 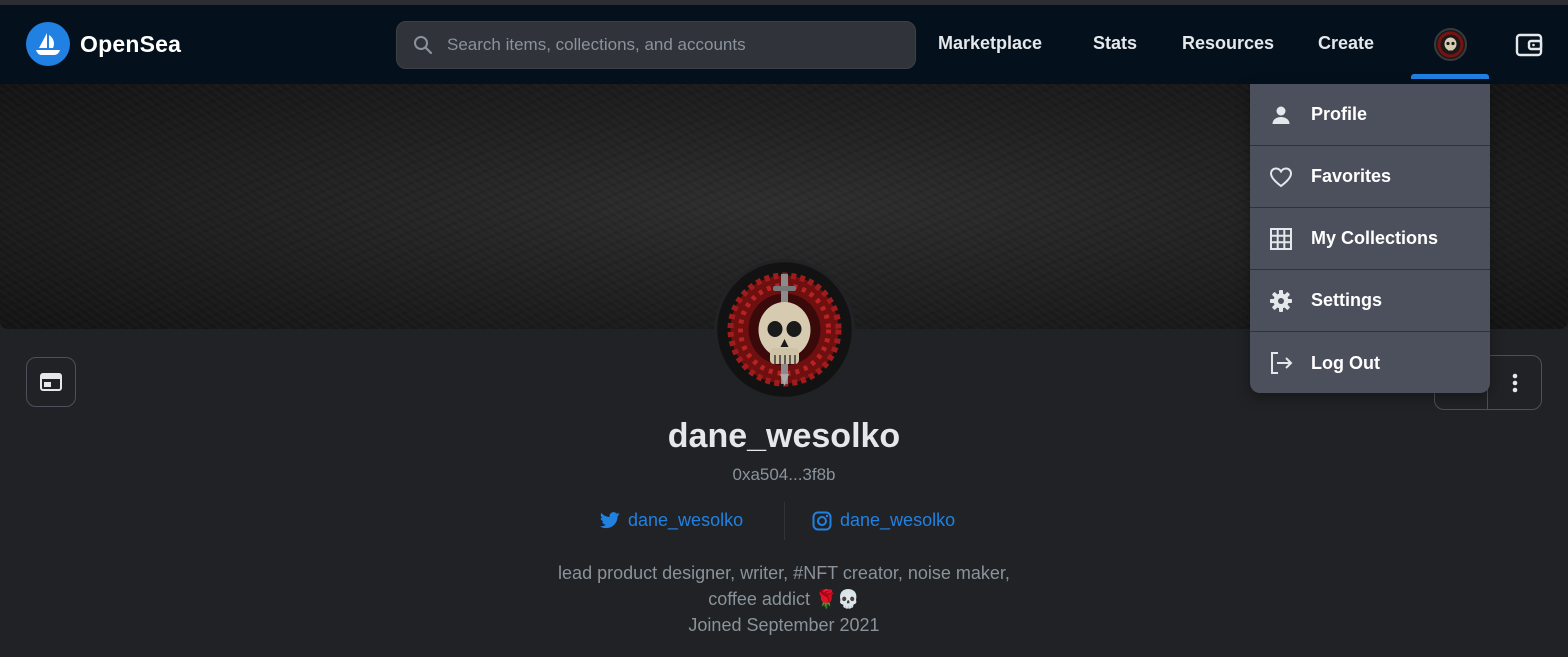 What do you see at coordinates (784, 436) in the screenshot?
I see `profile-username: dane_wesolko` at bounding box center [784, 436].